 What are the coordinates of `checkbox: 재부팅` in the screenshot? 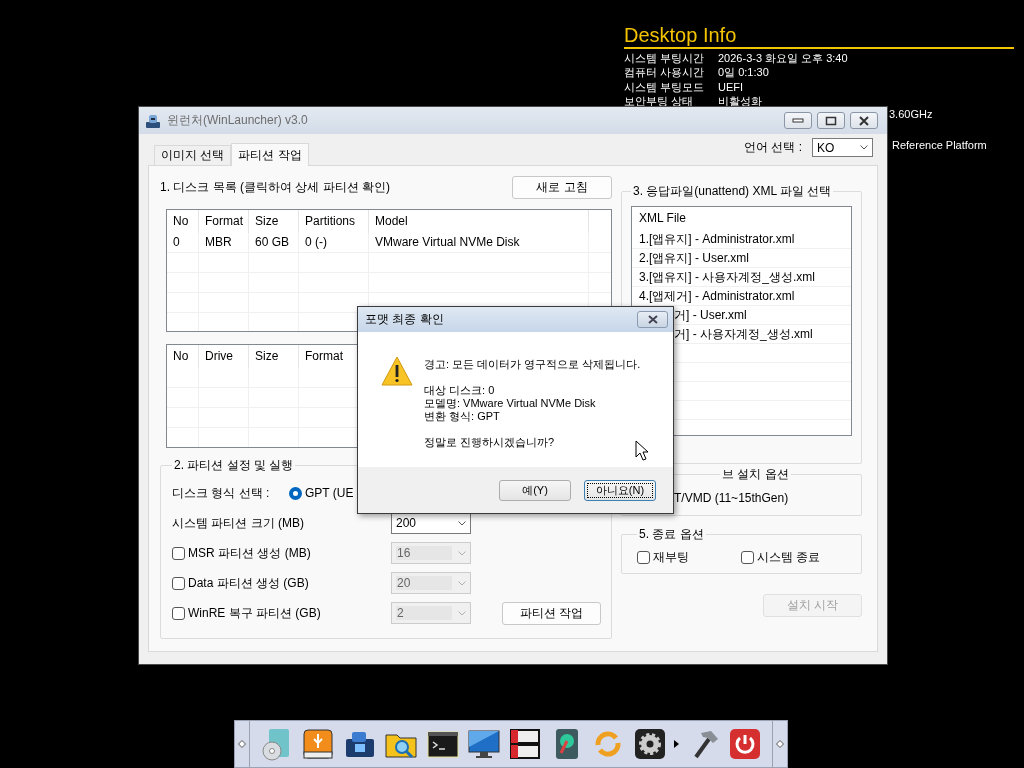 It's located at (689, 557).